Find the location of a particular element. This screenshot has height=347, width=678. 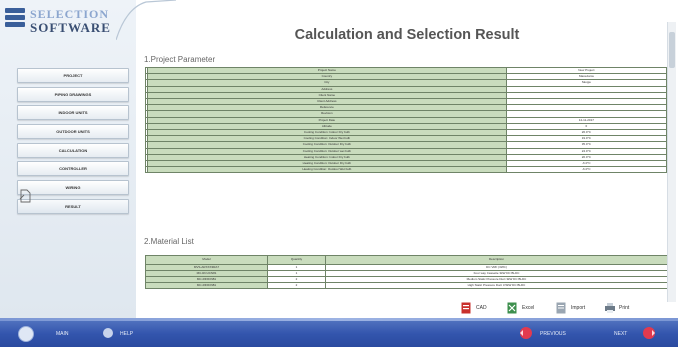

section-title-material-list: 2.Material List is located at coordinates (169, 241).